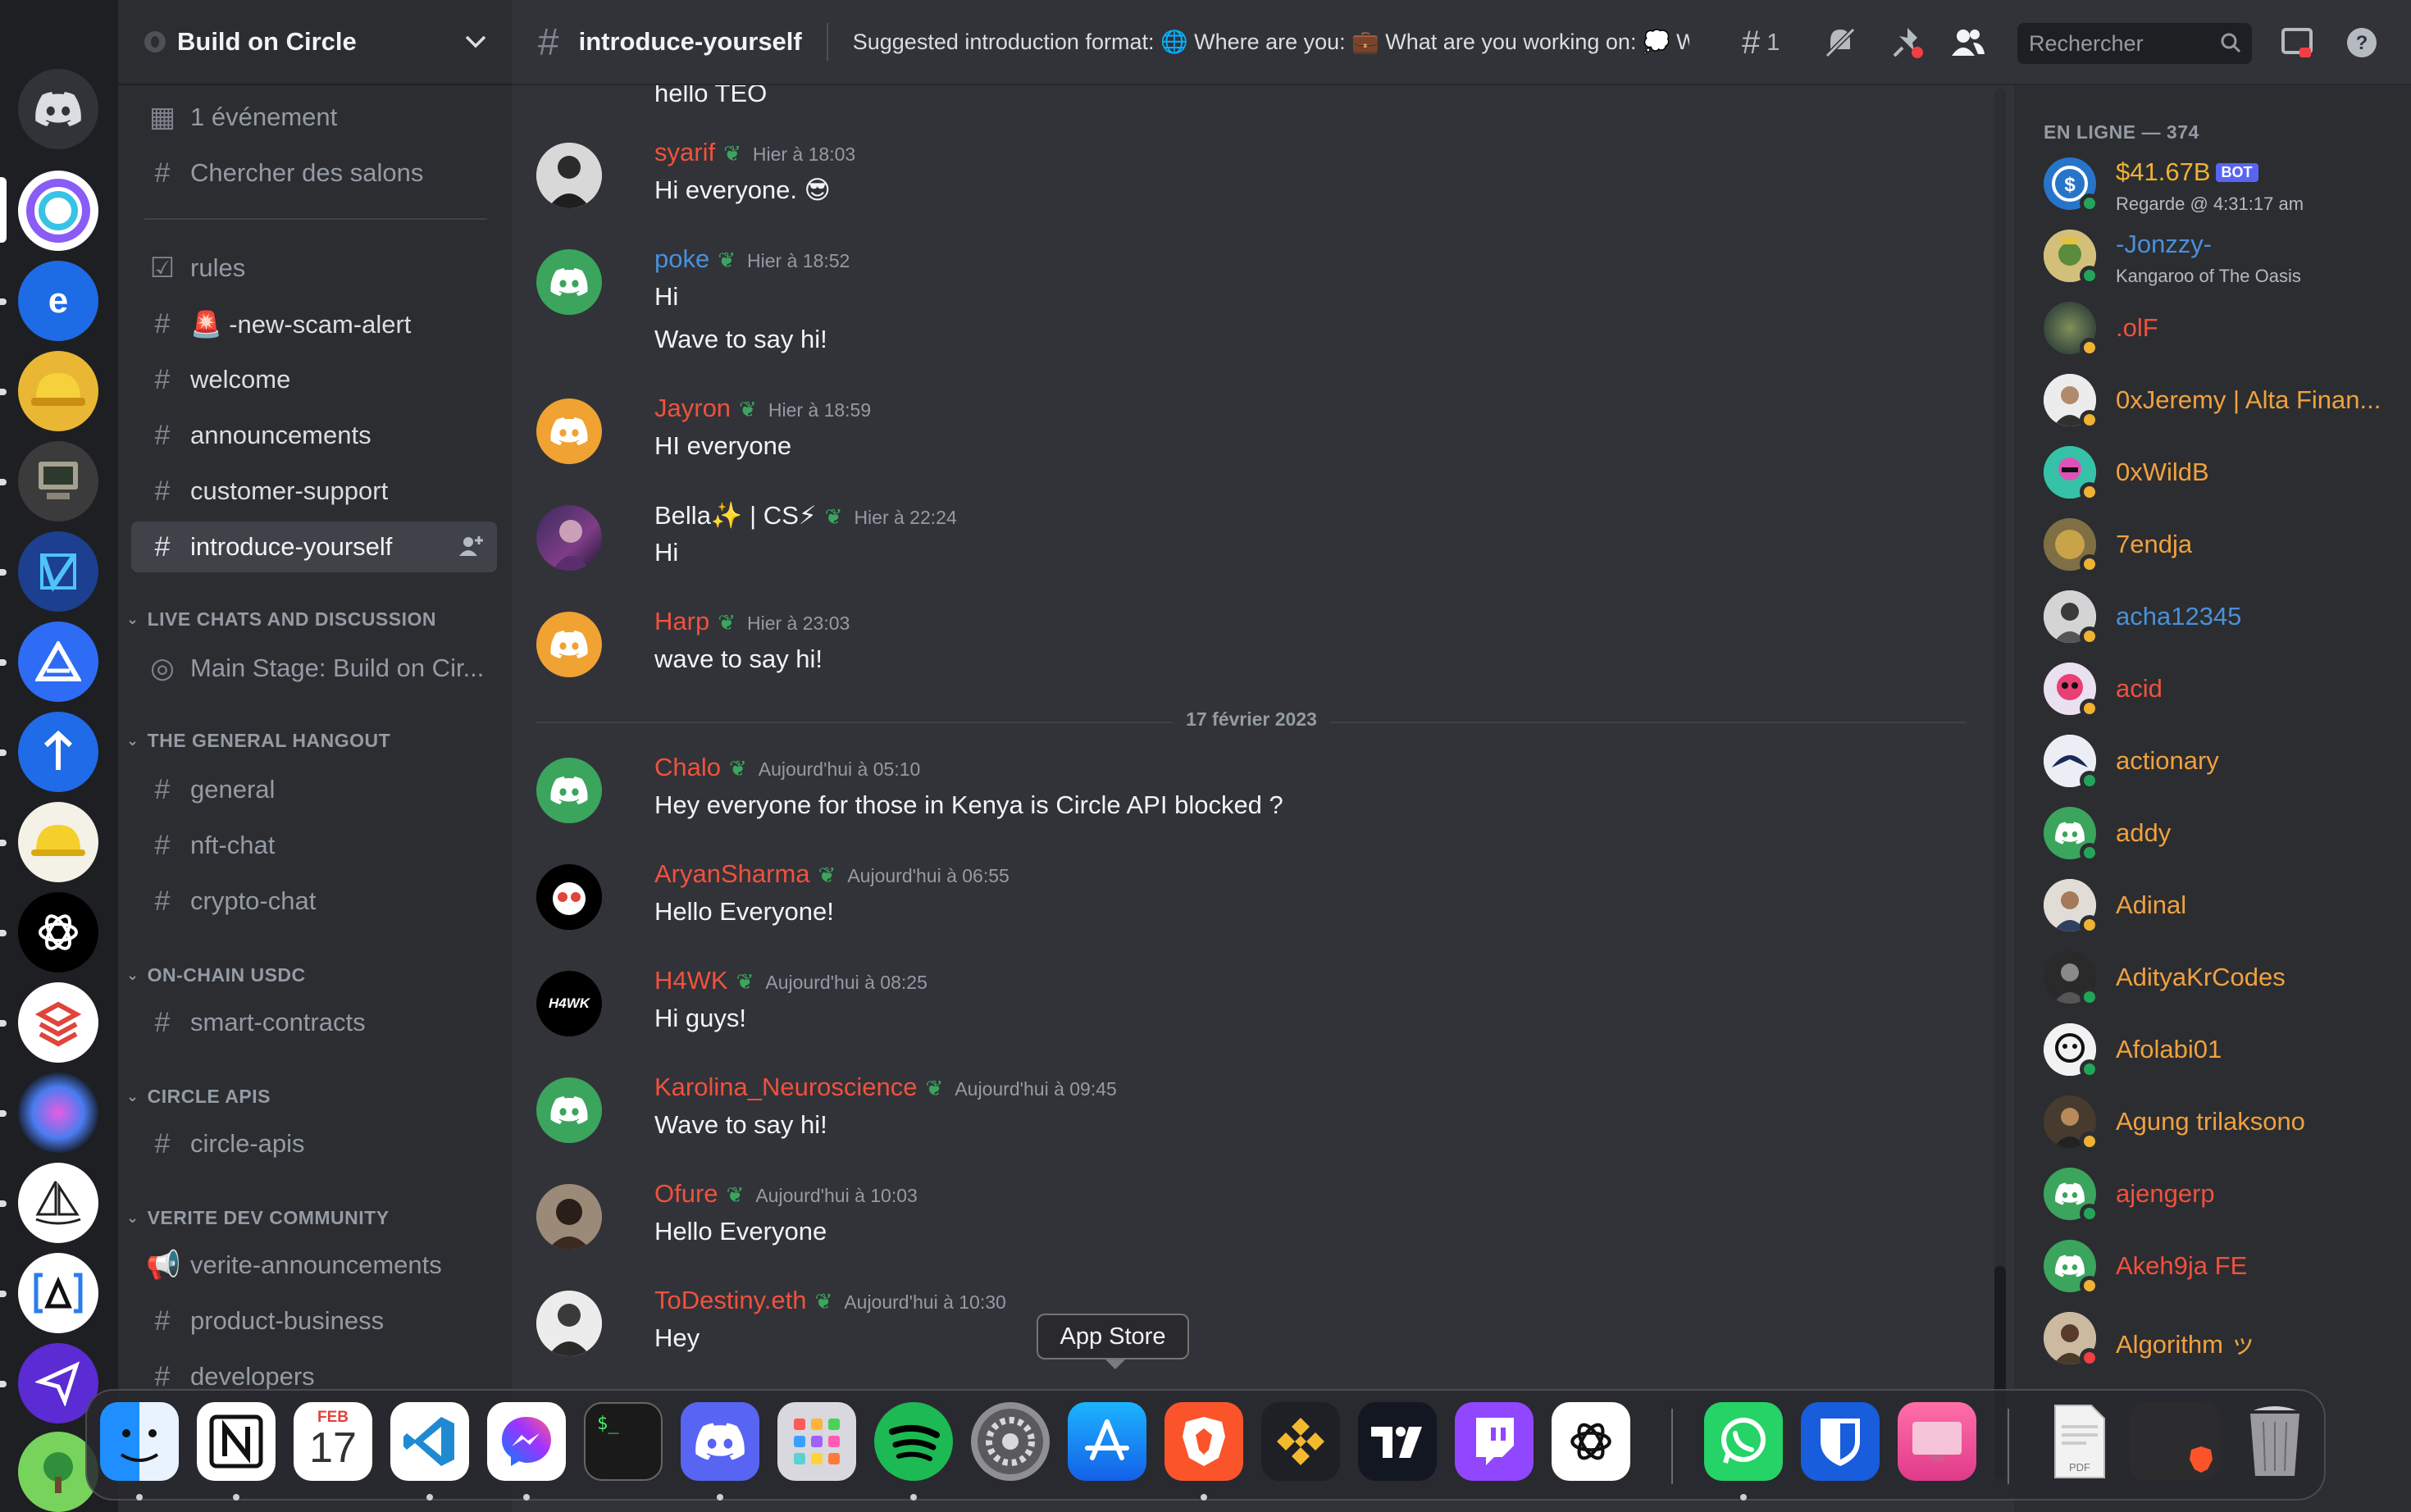 The height and width of the screenshot is (1512, 2411). Describe the element at coordinates (314, 117) in the screenshot. I see `events-link: ▦ 1 événement` at that location.